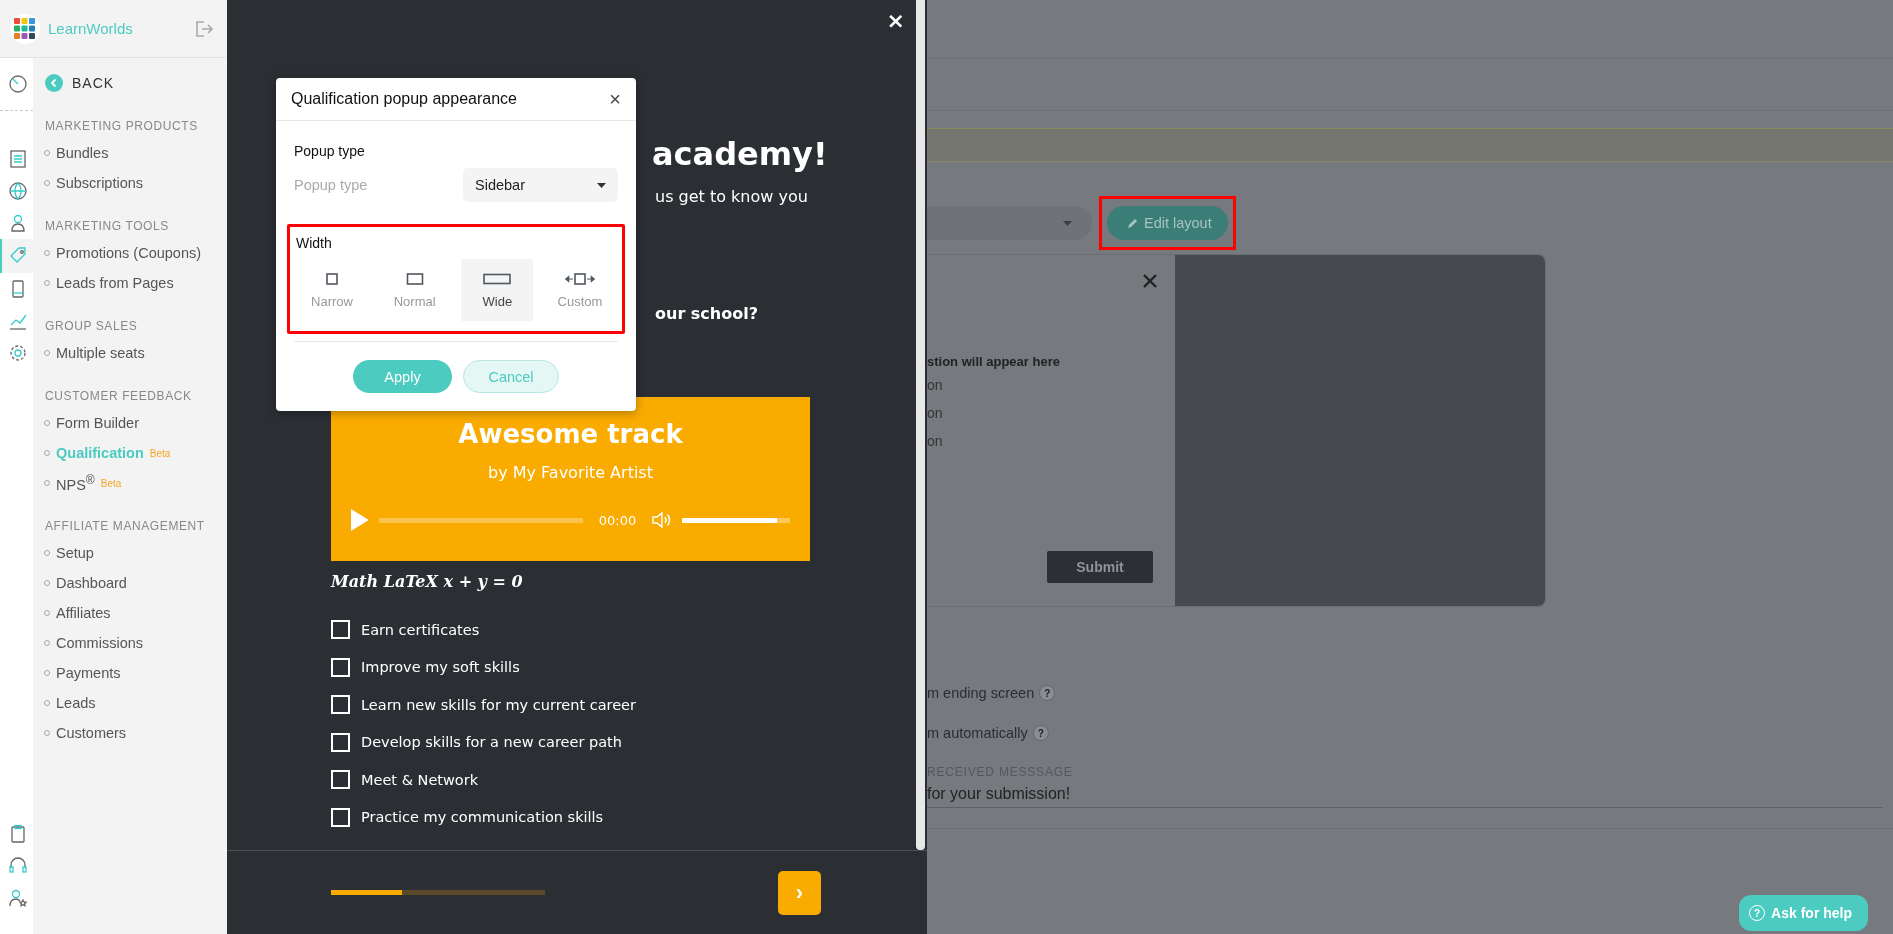 The image size is (1893, 934). What do you see at coordinates (977, 733) in the screenshot?
I see `setting-label: m automatically` at bounding box center [977, 733].